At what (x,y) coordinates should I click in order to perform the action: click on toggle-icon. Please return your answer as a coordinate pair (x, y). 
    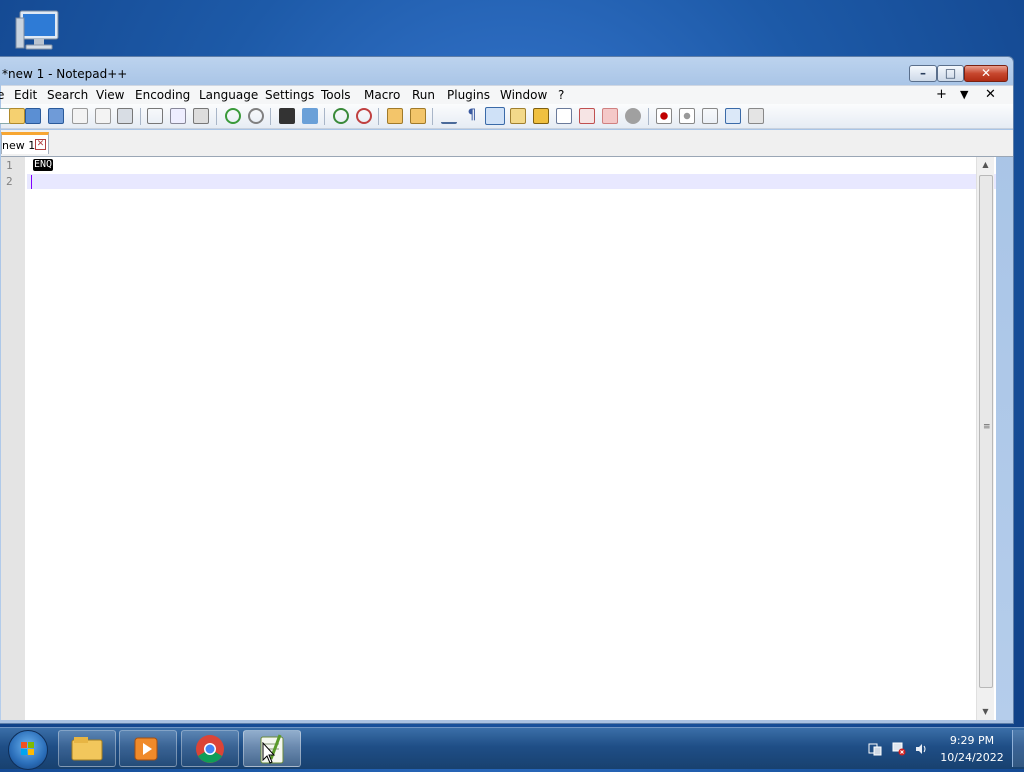
    Looking at the image, I should click on (633, 116).